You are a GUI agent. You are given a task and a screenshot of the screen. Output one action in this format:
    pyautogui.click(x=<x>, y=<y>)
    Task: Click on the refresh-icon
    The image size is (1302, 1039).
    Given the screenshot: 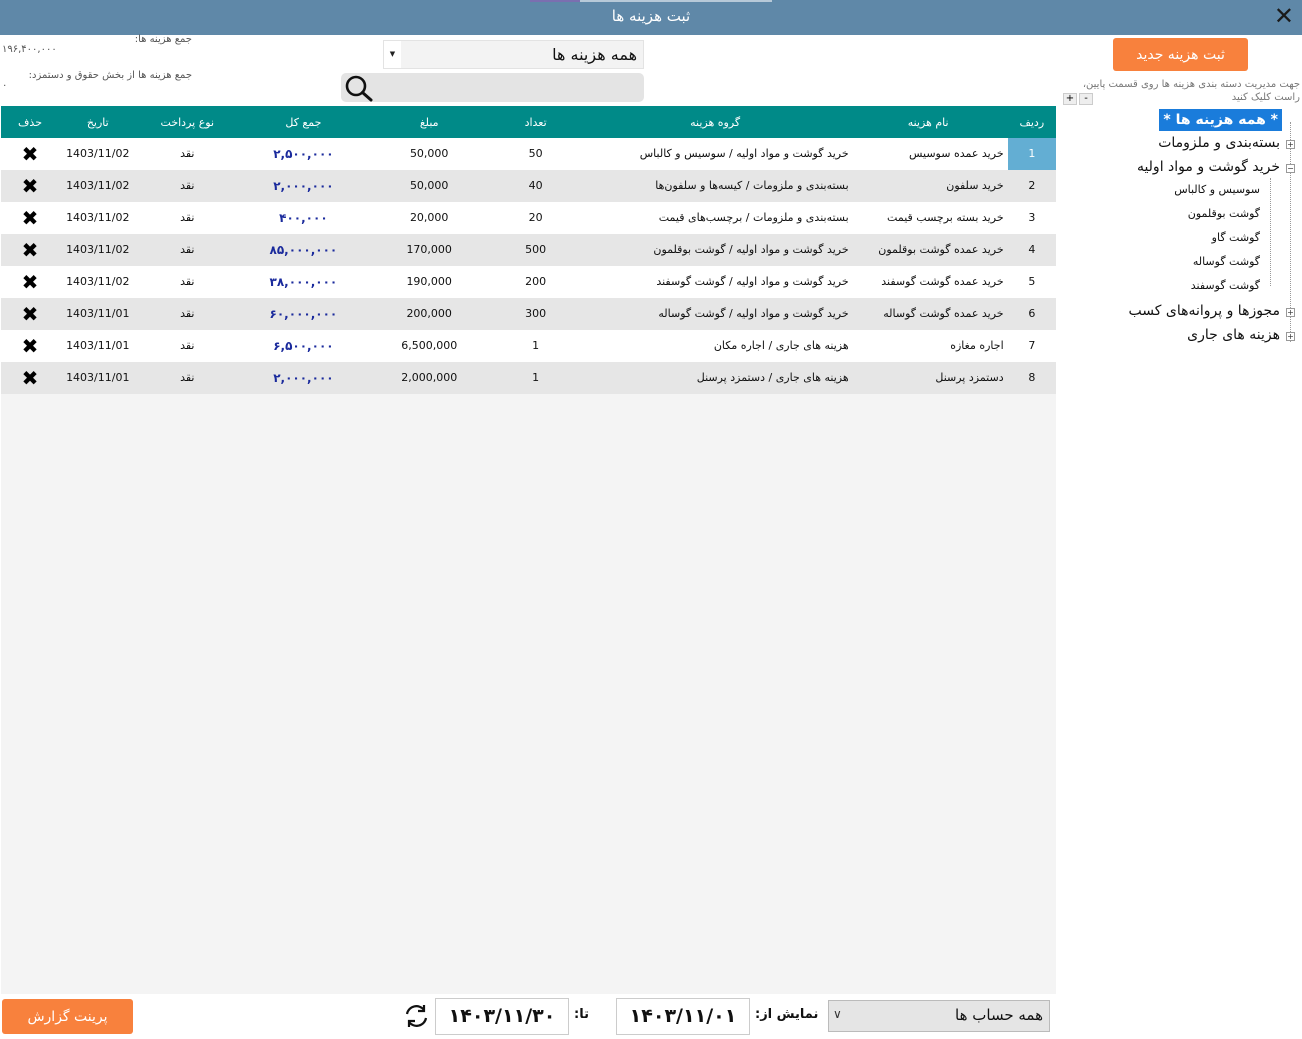 What is the action you would take?
    pyautogui.click(x=416, y=1016)
    